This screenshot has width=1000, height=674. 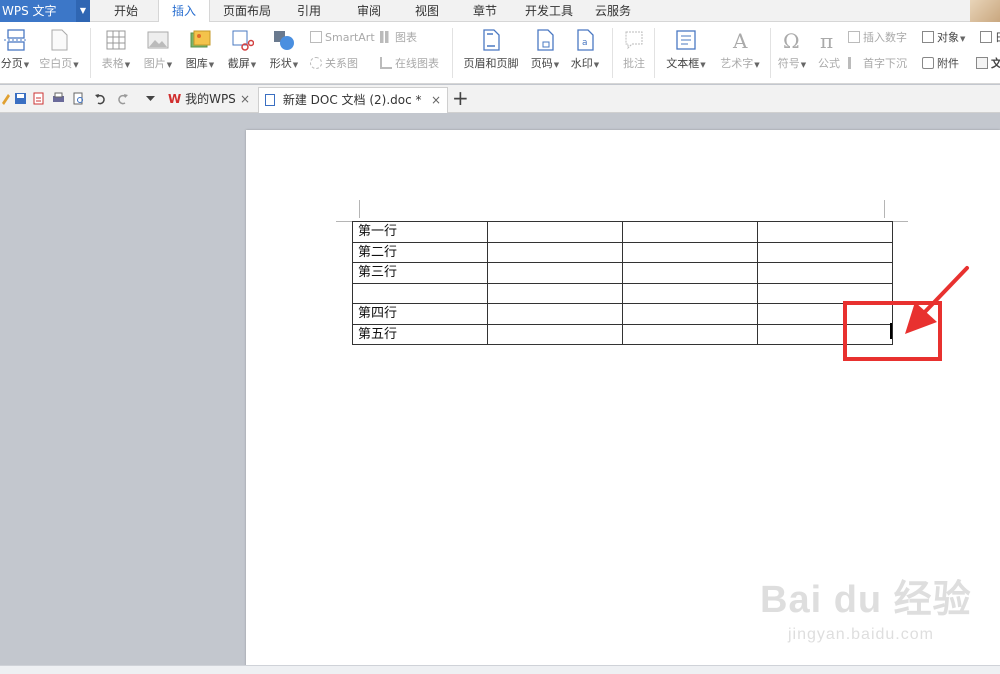 What do you see at coordinates (491, 49) in the screenshot?
I see `header-footer-button: 页眉和页脚` at bounding box center [491, 49].